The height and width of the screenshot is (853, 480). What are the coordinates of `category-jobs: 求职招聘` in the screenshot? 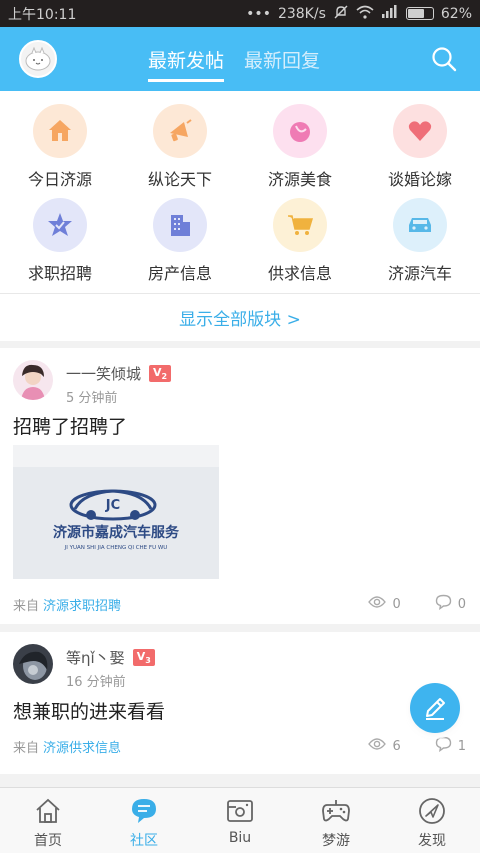 It's located at (60, 245).